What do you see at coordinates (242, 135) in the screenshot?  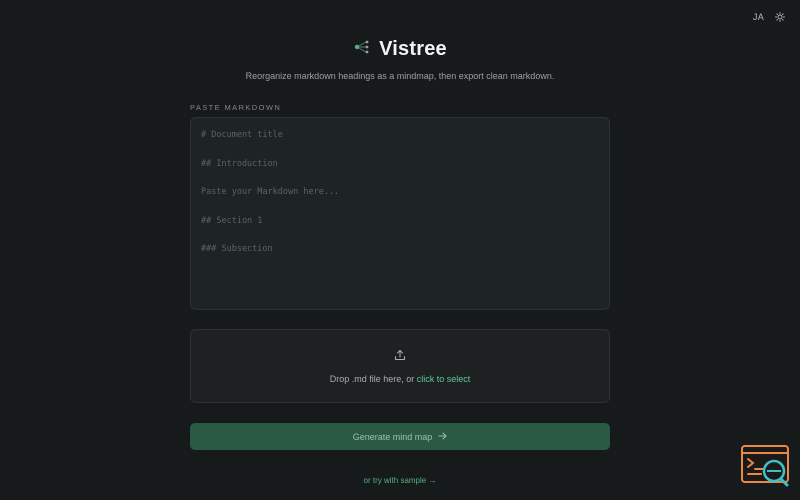 I see `placeholder-line: # Document title` at bounding box center [242, 135].